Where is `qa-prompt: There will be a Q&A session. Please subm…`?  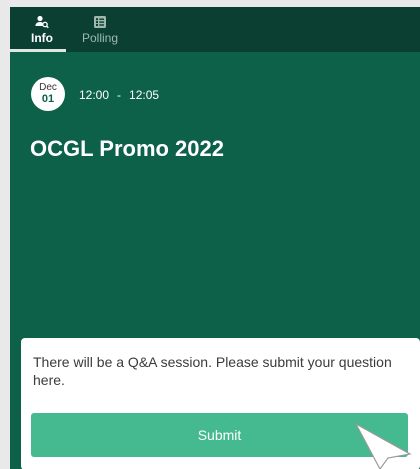 qa-prompt: There will be a Q&A session. Please subm… is located at coordinates (212, 371).